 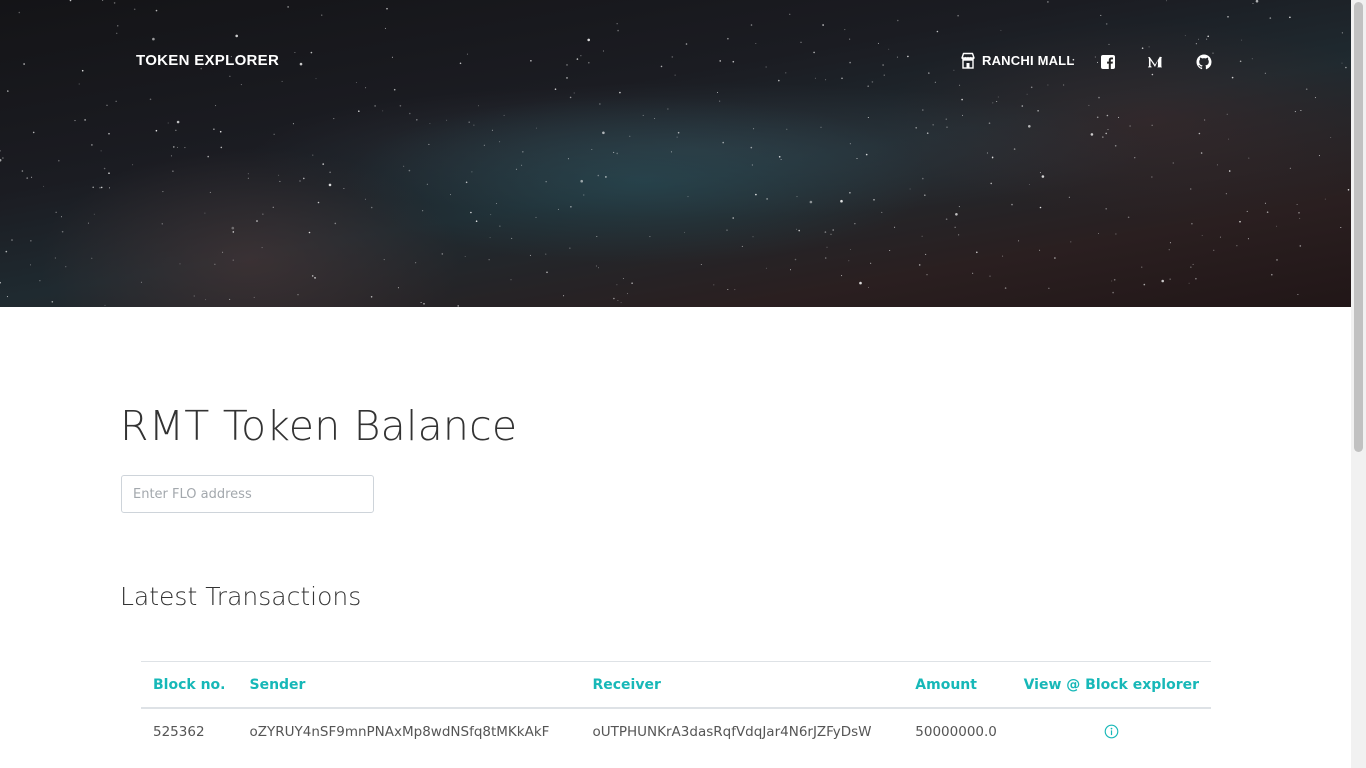 I want to click on ranchi-mall-link: RANCHI MALL, so click(x=1017, y=60).